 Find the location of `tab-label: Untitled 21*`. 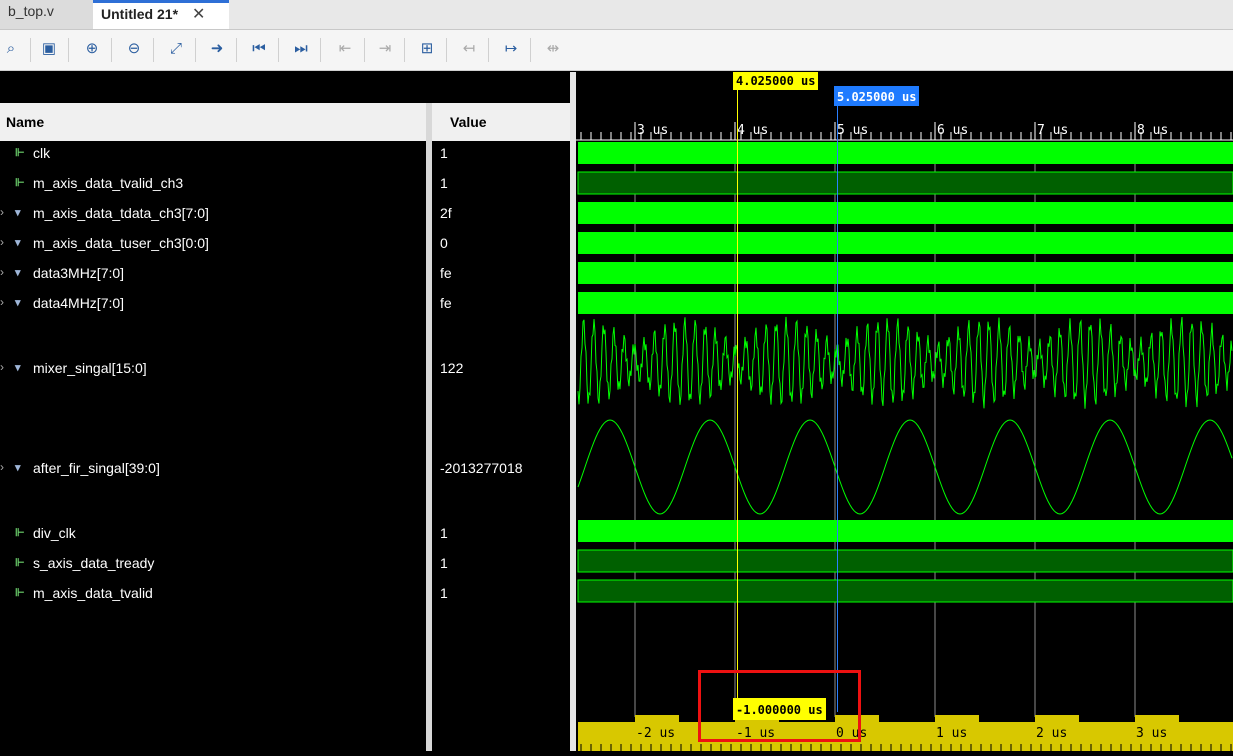

tab-label: Untitled 21* is located at coordinates (140, 14).